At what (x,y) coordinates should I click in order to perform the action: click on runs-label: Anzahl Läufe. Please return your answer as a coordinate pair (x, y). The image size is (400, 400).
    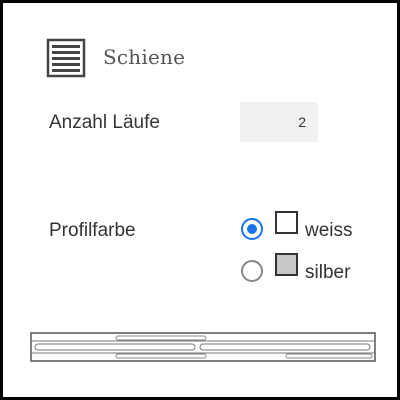
    Looking at the image, I should click on (104, 122).